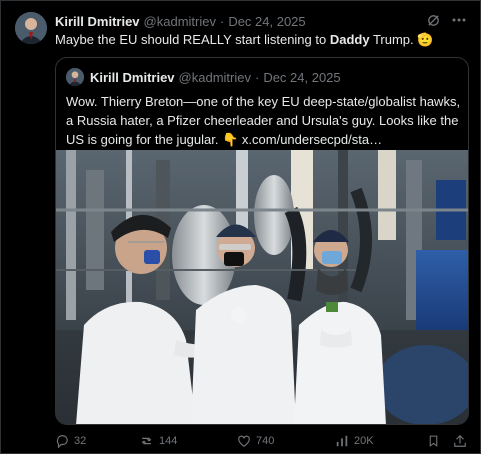 This screenshot has width=481, height=454. Describe the element at coordinates (244, 441) in the screenshot. I see `like-icon` at that location.